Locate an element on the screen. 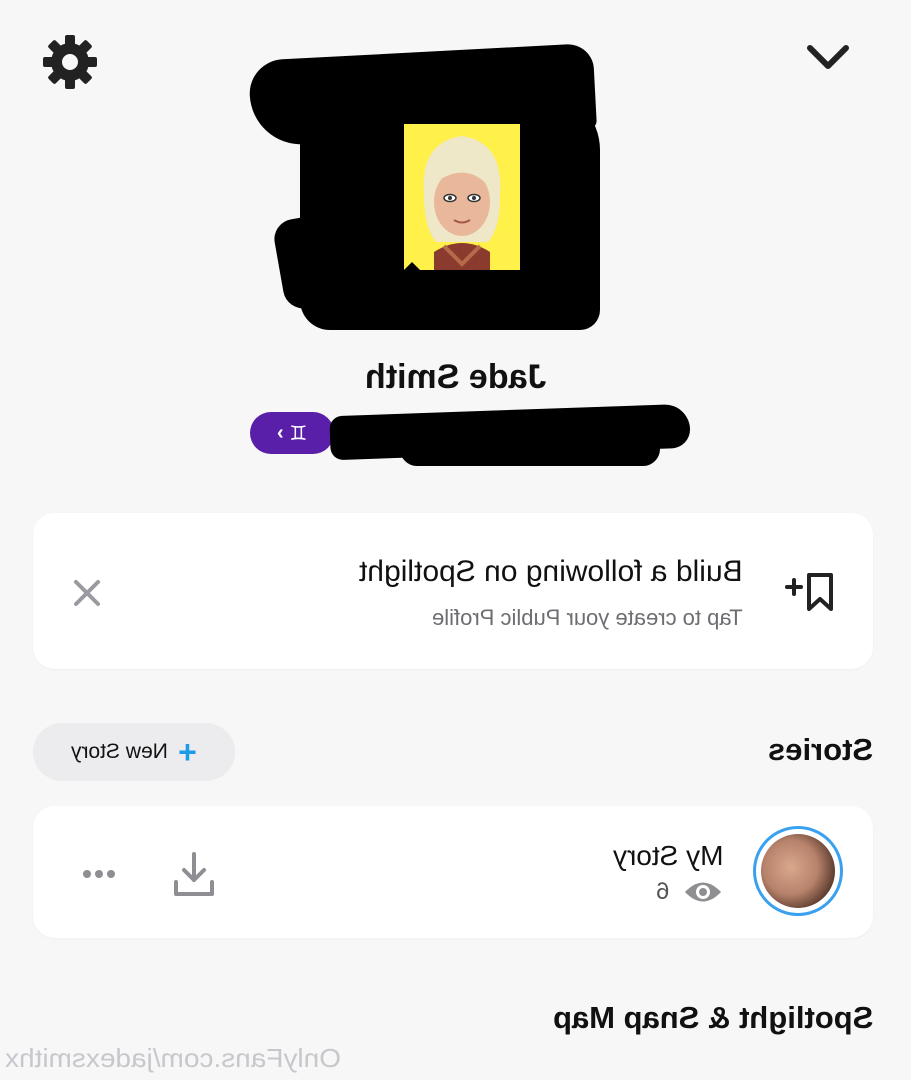 Image resolution: width=911 pixels, height=1080 pixels. new-story-button: New Story + is located at coordinates (134, 752).